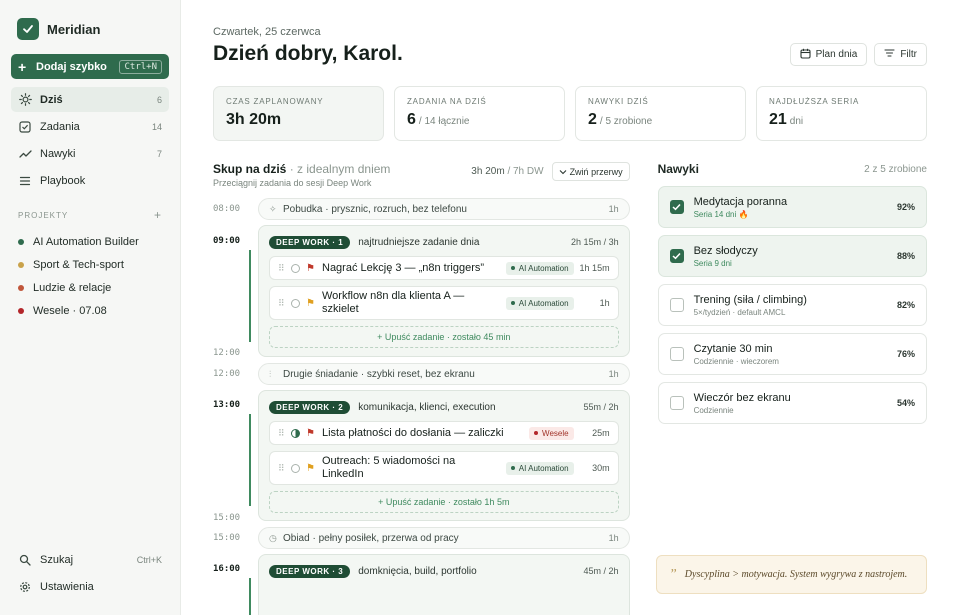 This screenshot has width=960, height=615. I want to click on task-title: Workflow n8n dla klienta A — szkielet, so click(393, 302).